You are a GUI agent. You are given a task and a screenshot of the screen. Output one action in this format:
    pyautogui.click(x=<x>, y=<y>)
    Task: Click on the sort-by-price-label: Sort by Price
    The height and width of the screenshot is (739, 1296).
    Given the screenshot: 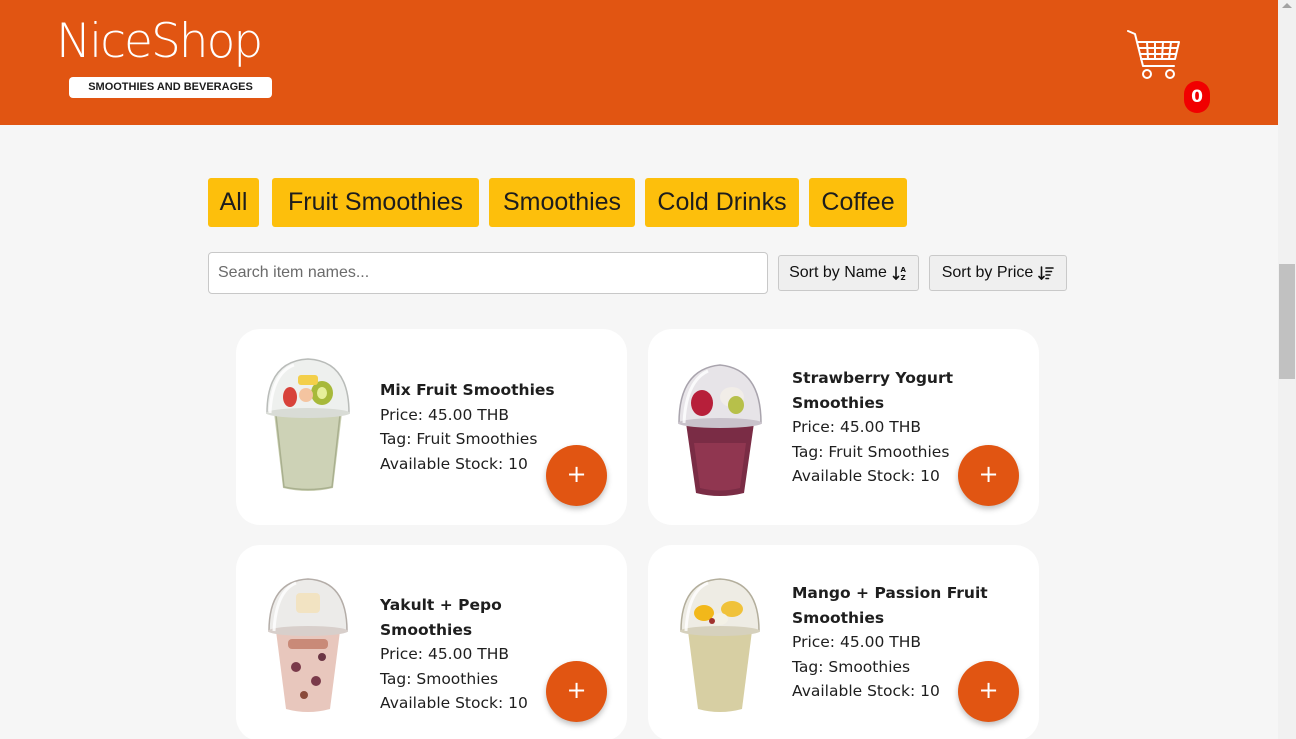 What is the action you would take?
    pyautogui.click(x=987, y=272)
    